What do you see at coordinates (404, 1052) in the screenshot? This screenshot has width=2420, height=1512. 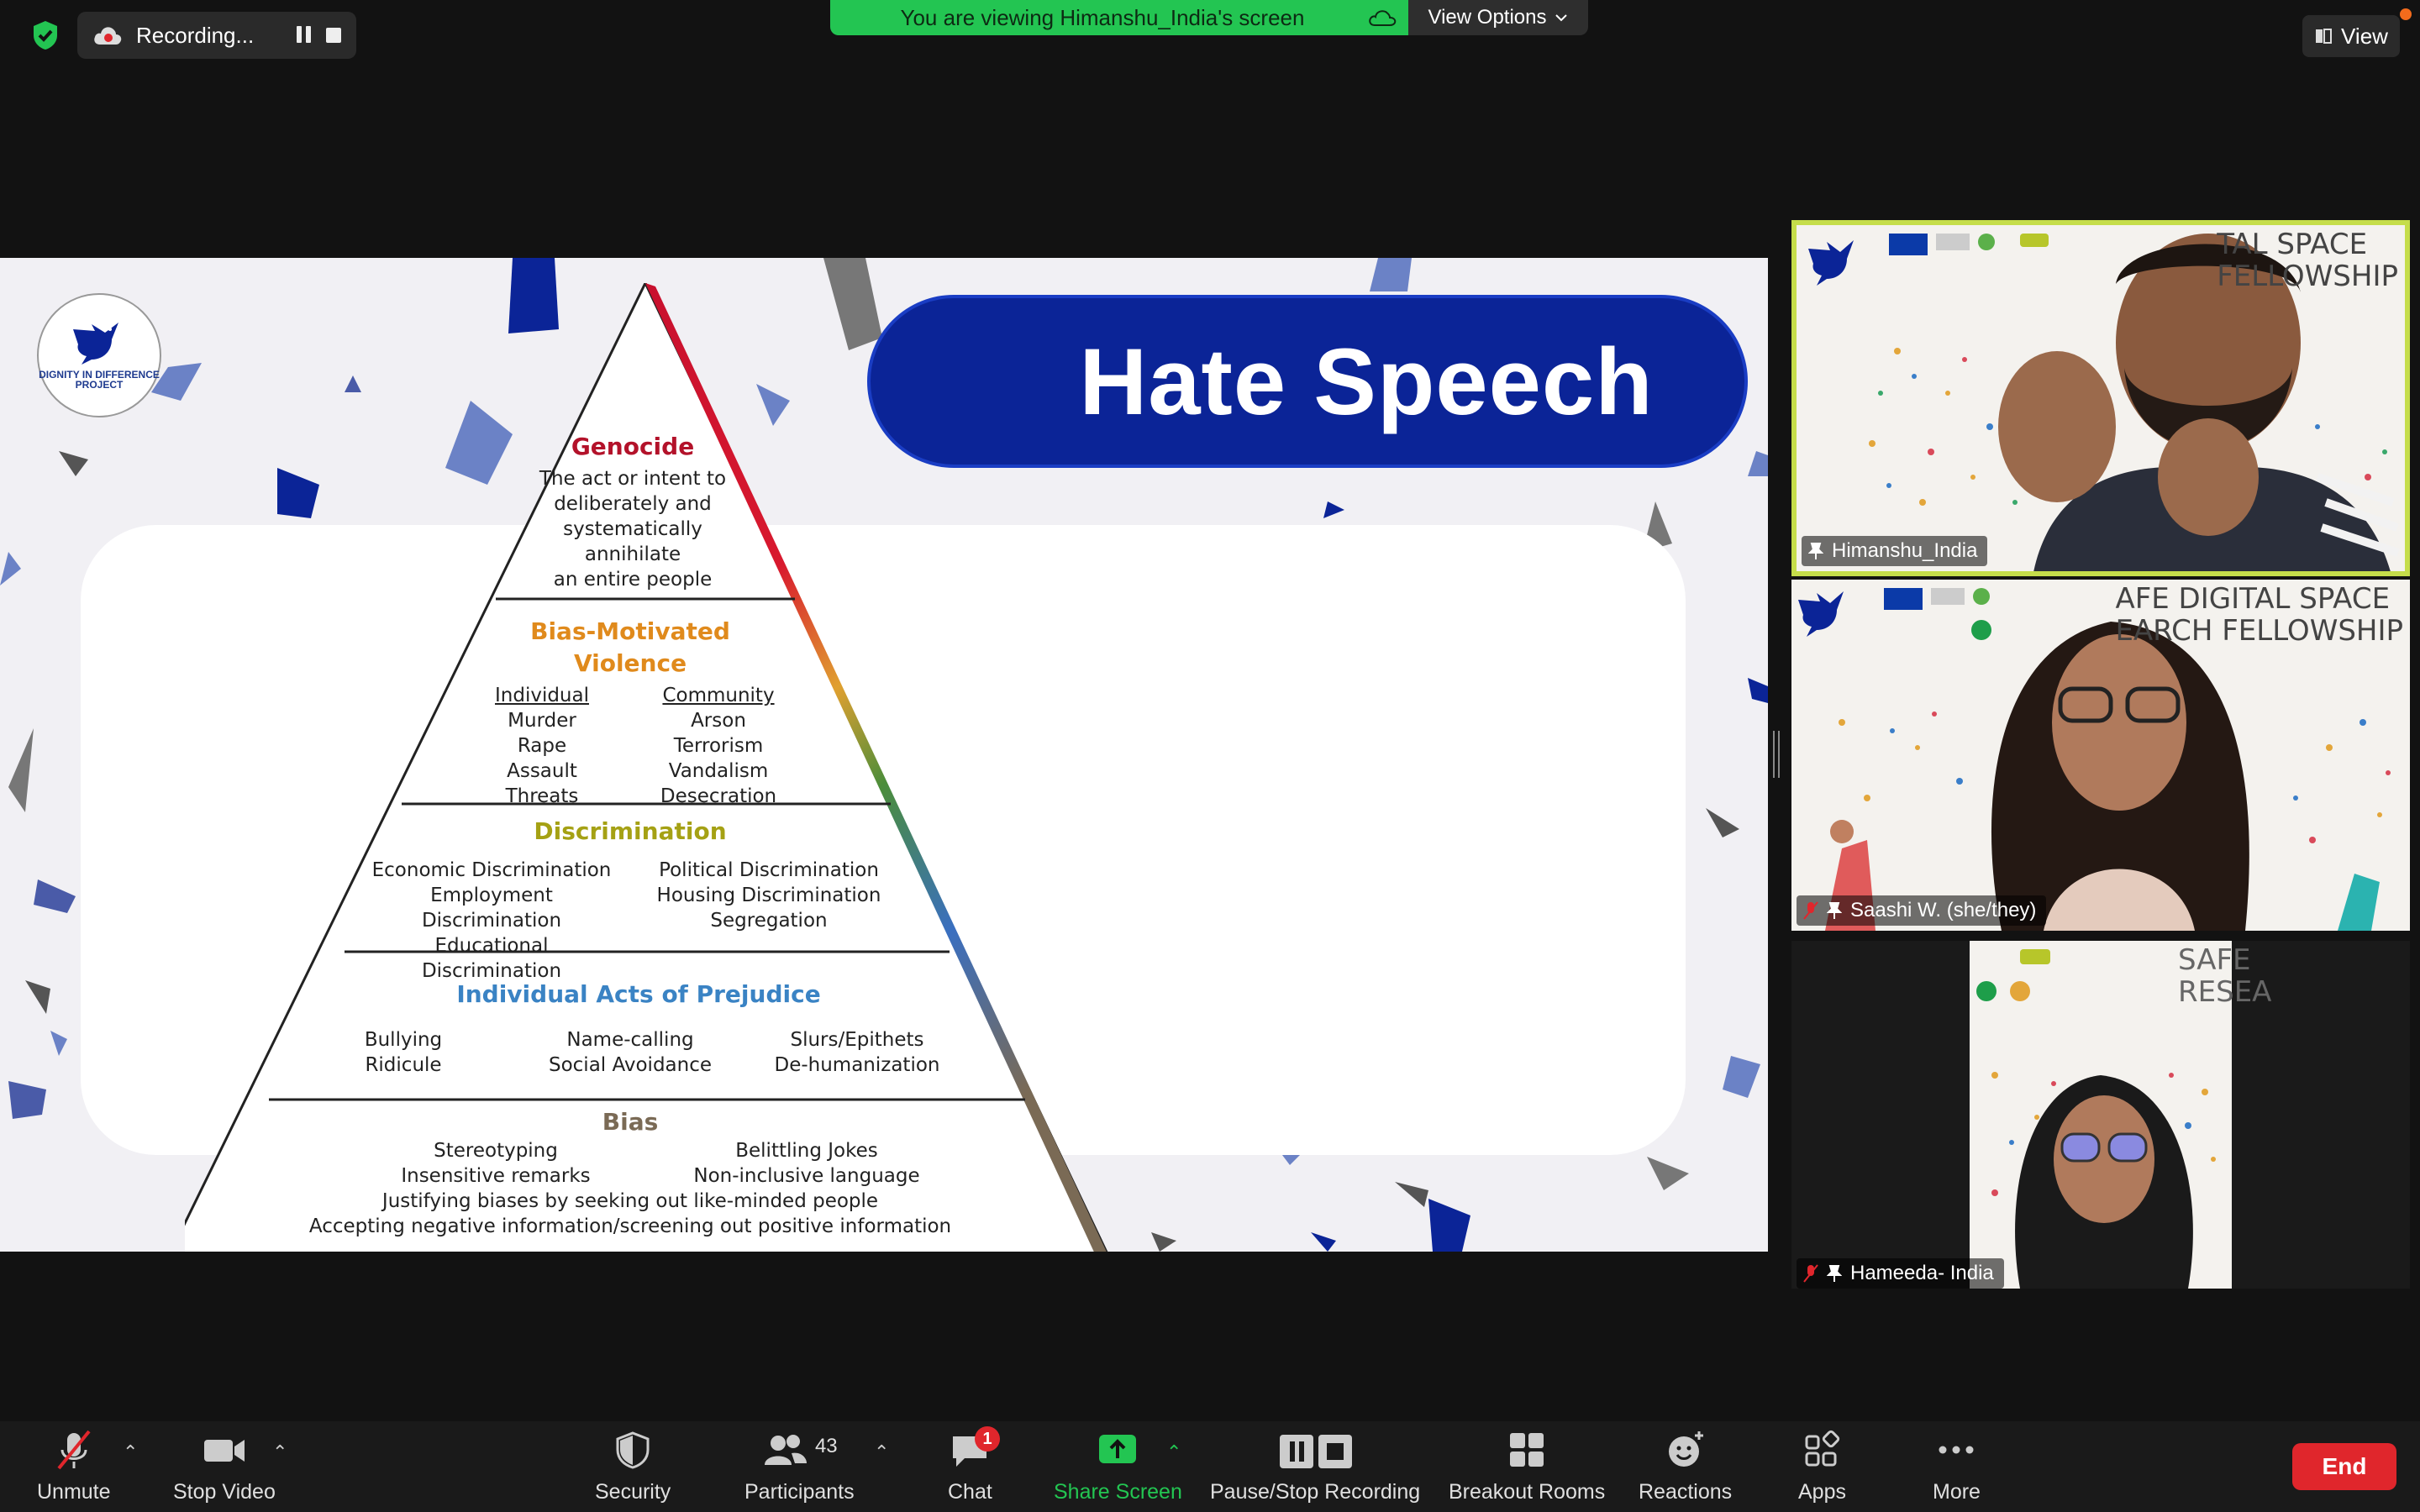 I see `prejudice-col1: Bullying Ridicule` at bounding box center [404, 1052].